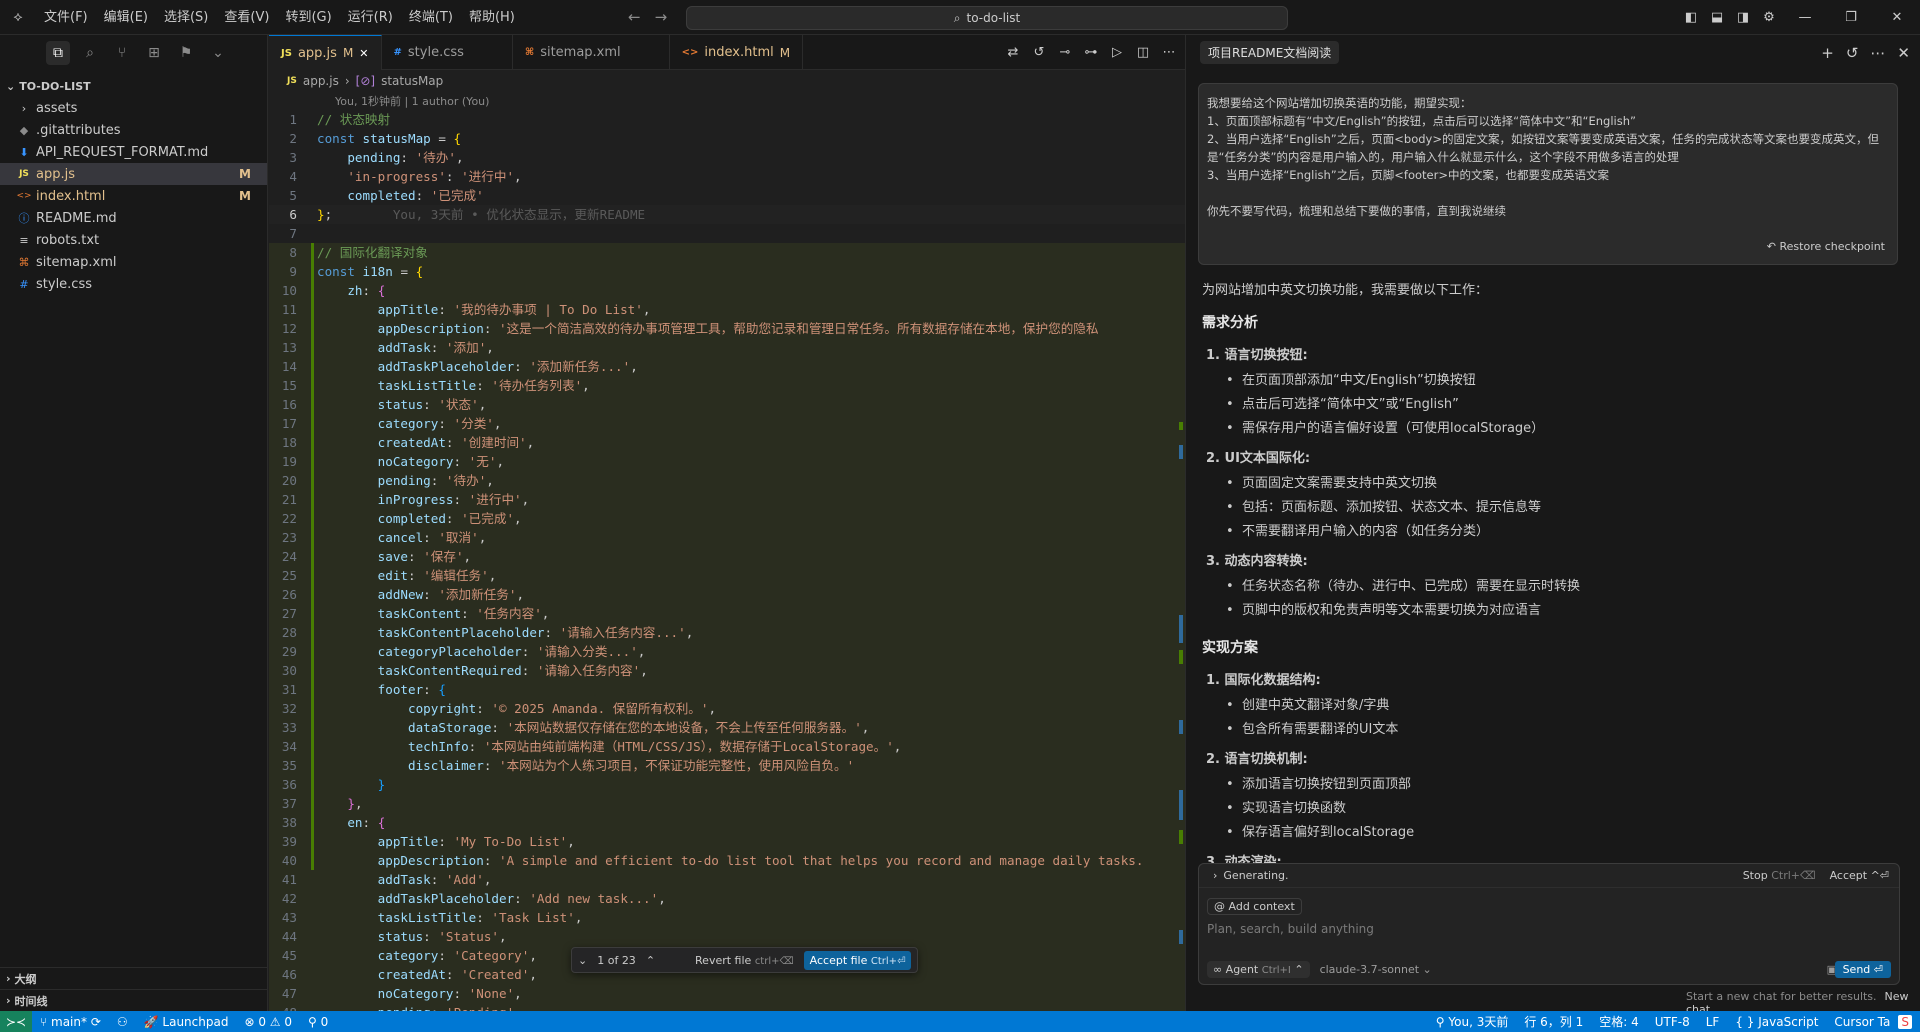  I want to click on ruler-mark, so click(1181, 426).